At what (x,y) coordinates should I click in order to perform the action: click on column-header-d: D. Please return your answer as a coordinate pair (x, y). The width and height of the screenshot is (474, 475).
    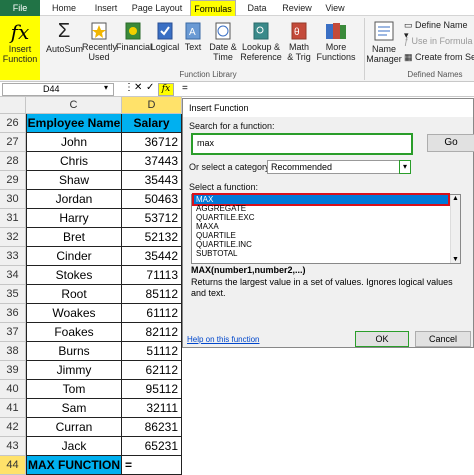
    Looking at the image, I should click on (152, 105).